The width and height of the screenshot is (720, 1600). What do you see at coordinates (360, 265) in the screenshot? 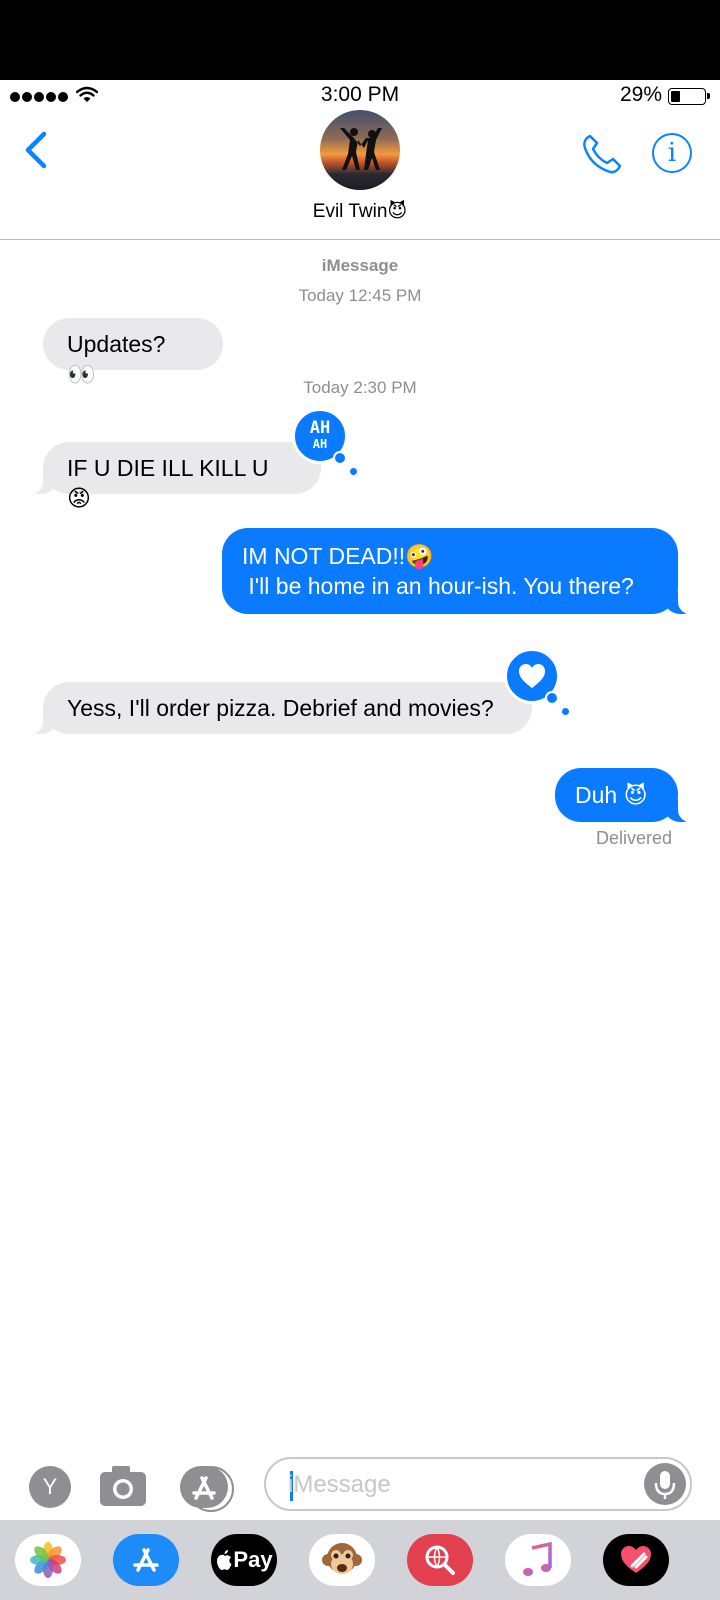
I see `service-label: iMessage` at bounding box center [360, 265].